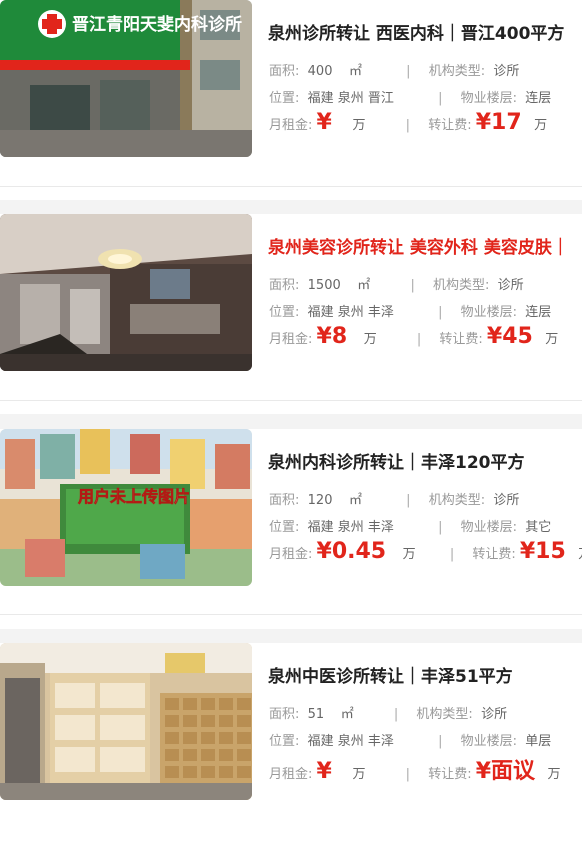  Describe the element at coordinates (538, 741) in the screenshot. I see `floor-value: 单层` at that location.